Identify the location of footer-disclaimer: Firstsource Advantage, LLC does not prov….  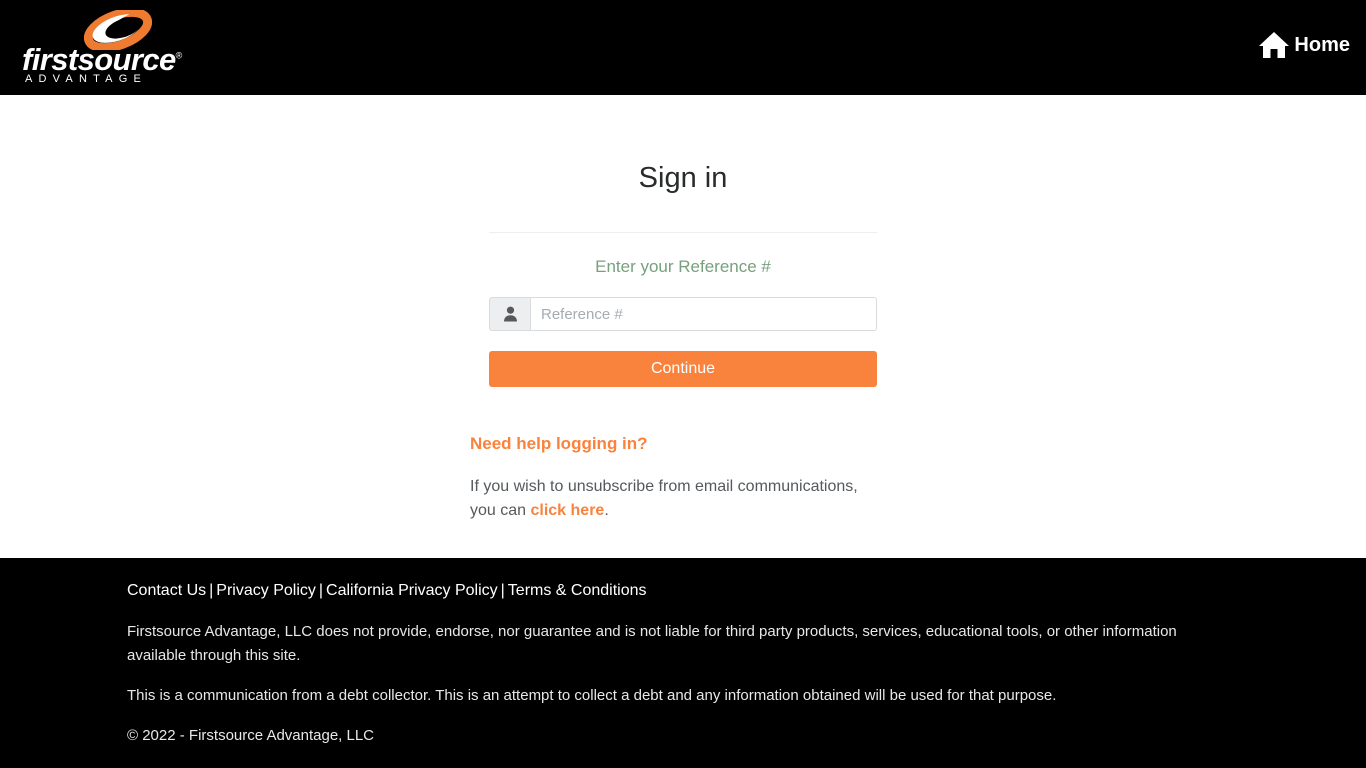
(652, 643).